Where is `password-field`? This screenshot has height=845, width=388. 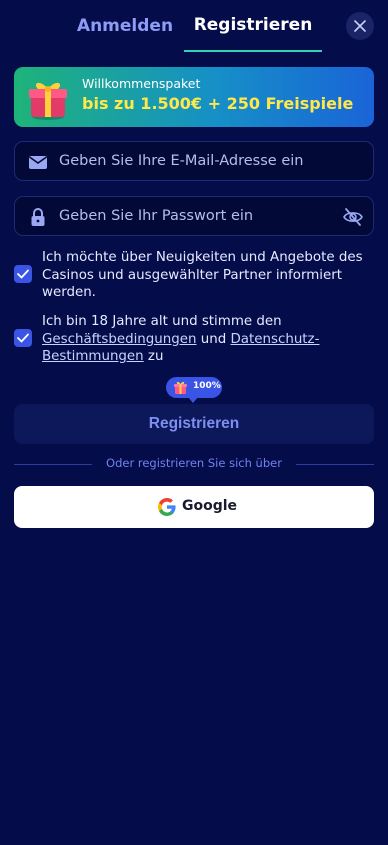
password-field is located at coordinates (194, 216).